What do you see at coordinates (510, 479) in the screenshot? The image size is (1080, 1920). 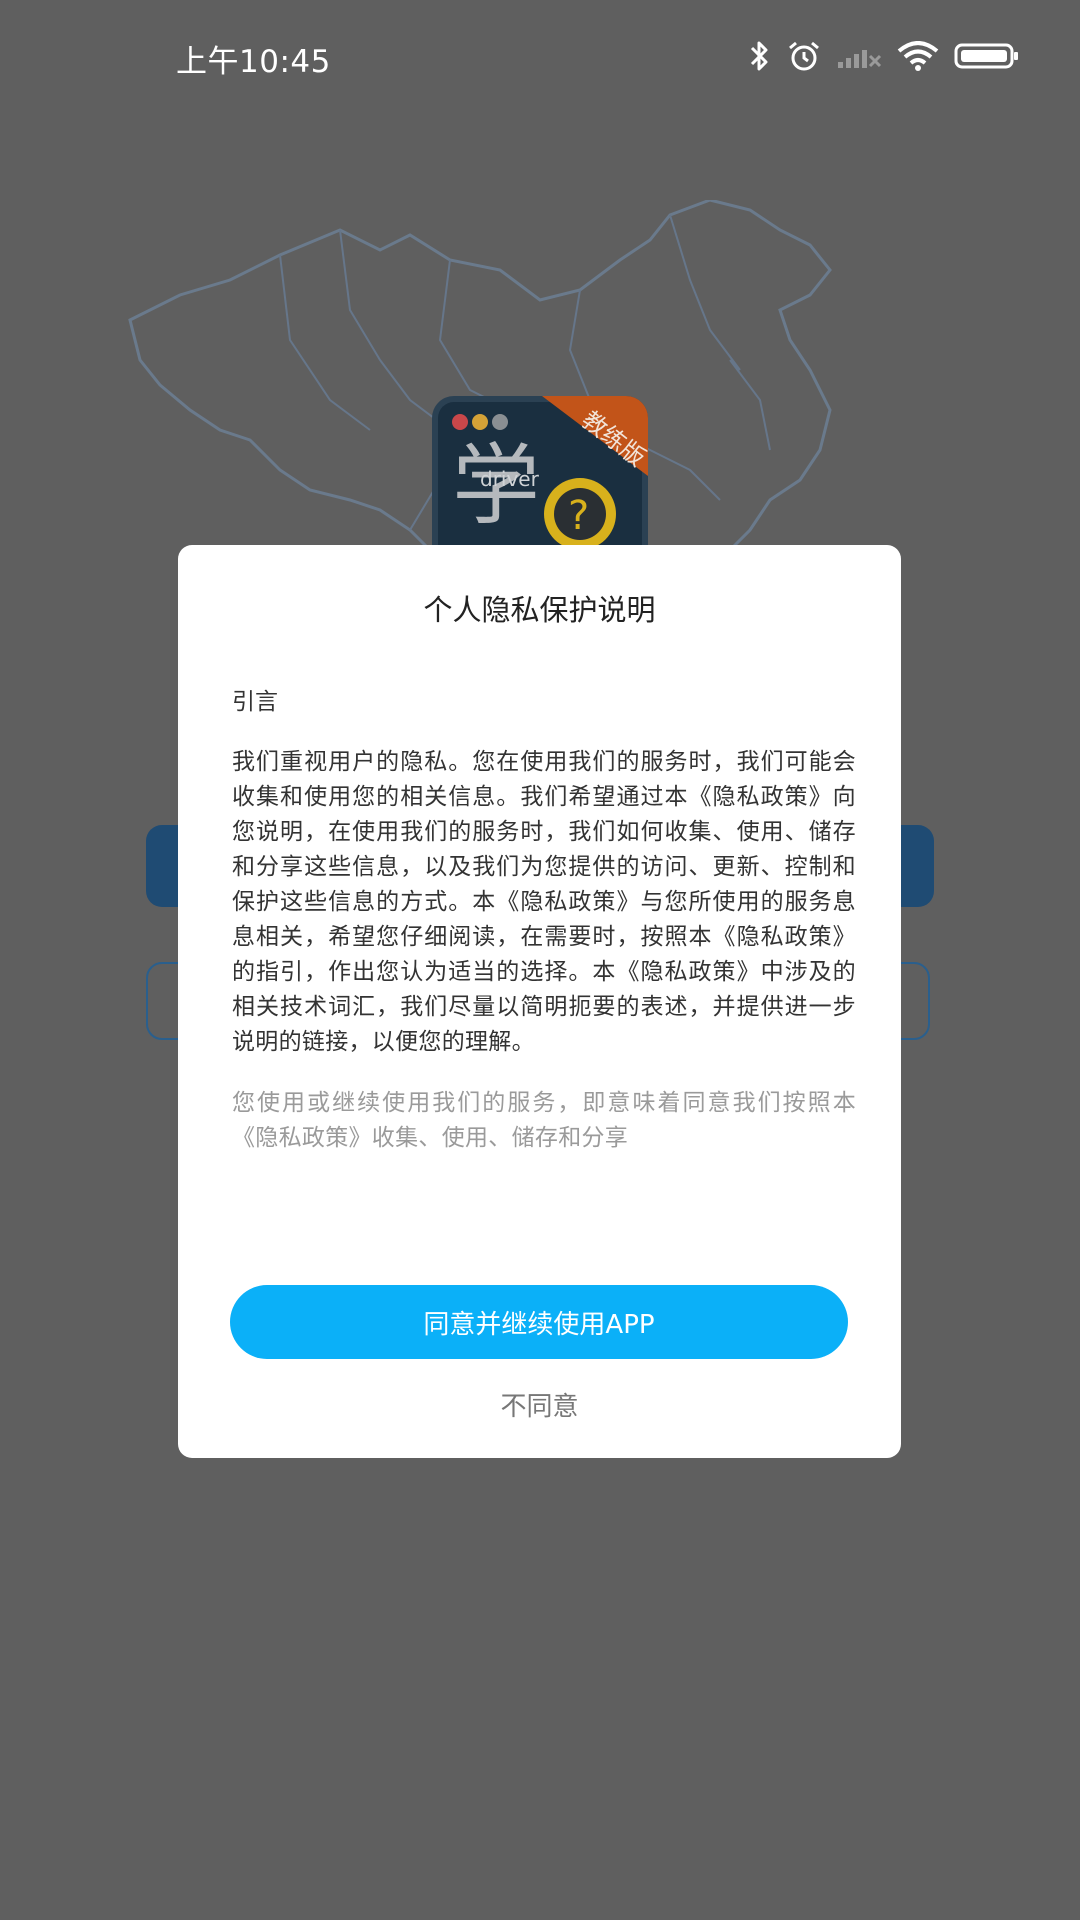 I see `logo-word: driver` at bounding box center [510, 479].